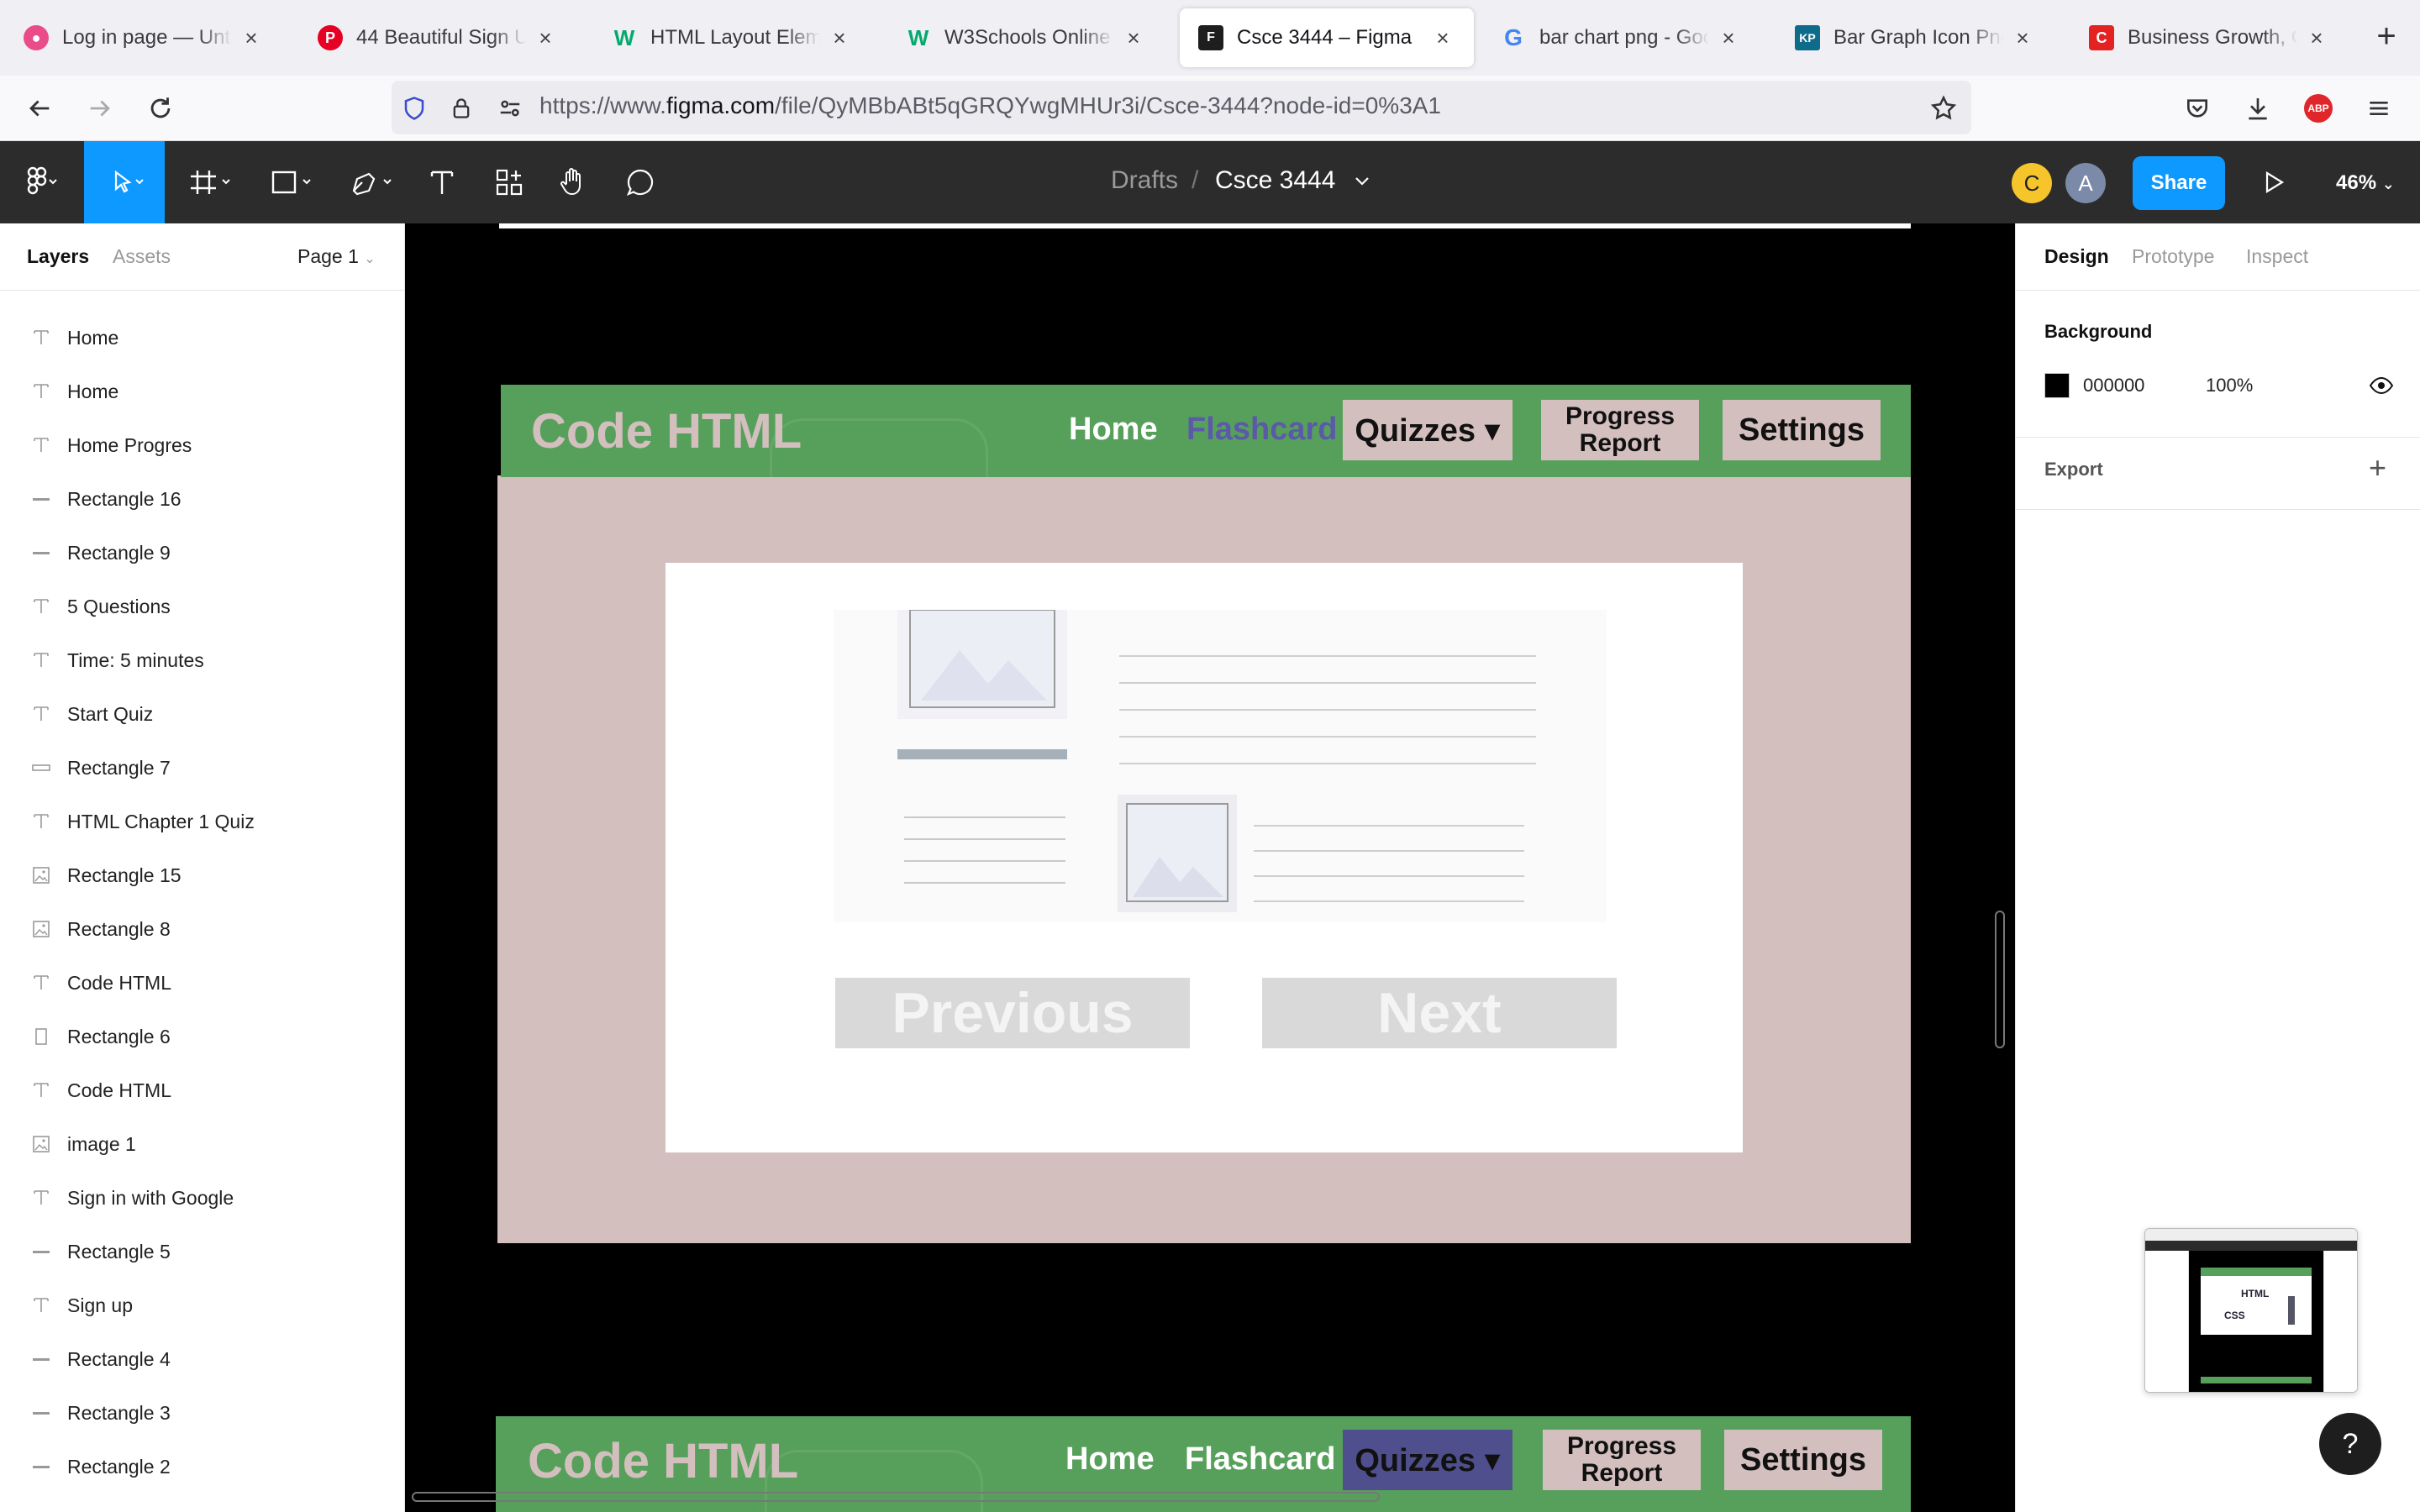 The width and height of the screenshot is (2420, 1512). What do you see at coordinates (209, 182) in the screenshot?
I see `frame-tool-icon` at bounding box center [209, 182].